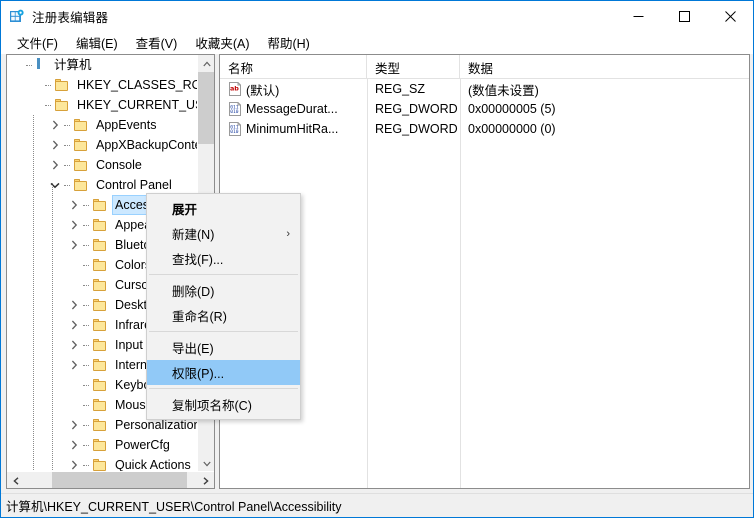  I want to click on context-menu-item: 展开, so click(223, 208).